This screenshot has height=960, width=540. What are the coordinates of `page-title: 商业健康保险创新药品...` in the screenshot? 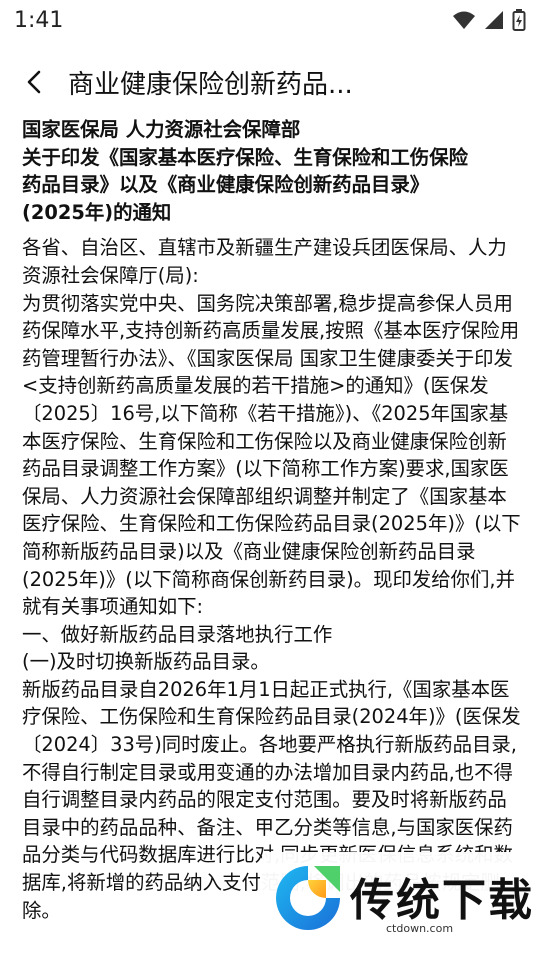 It's located at (210, 84).